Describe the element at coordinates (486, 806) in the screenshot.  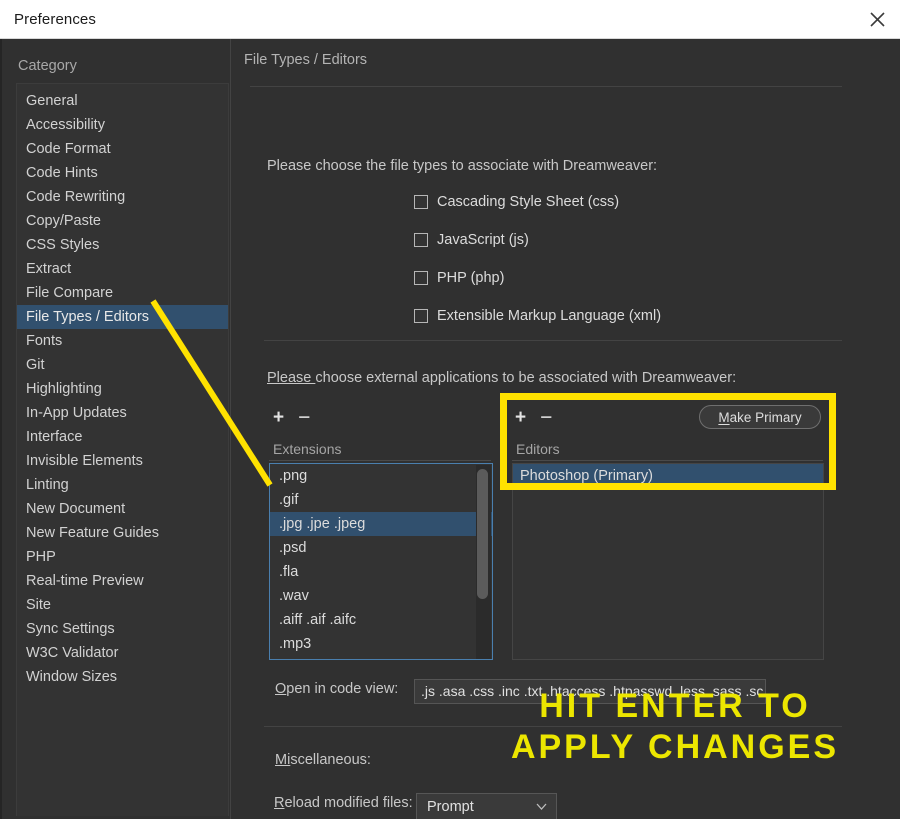
I see `reload-modified-files-select: Prompt` at that location.